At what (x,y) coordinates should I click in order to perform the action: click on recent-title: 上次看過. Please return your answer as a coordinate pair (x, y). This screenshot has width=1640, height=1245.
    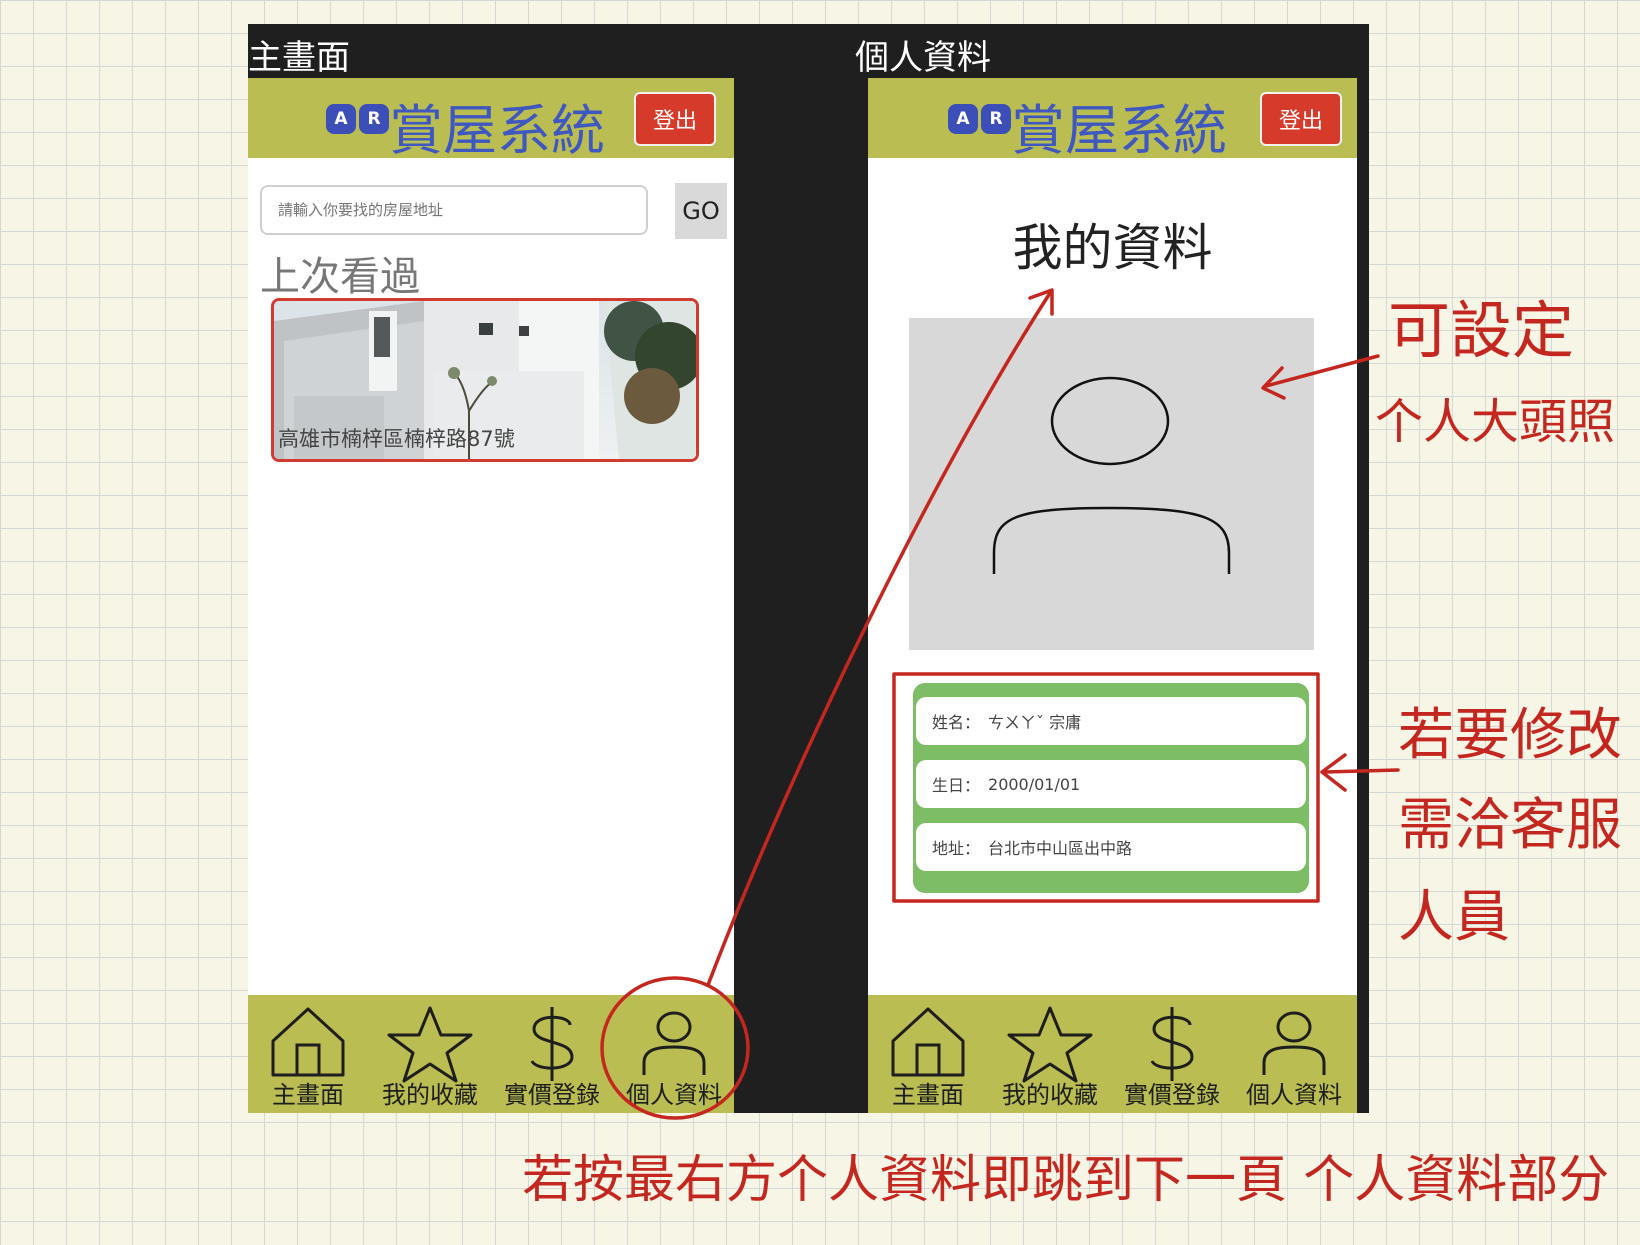
    Looking at the image, I should click on (340, 277).